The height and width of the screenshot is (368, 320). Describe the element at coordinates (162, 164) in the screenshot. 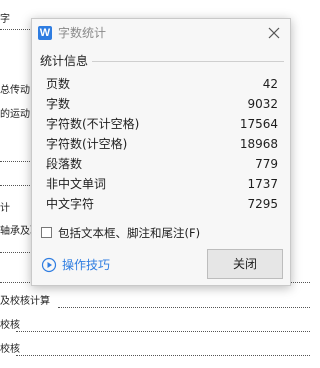

I see `stat-row-paragraphs: 段落数 779` at that location.